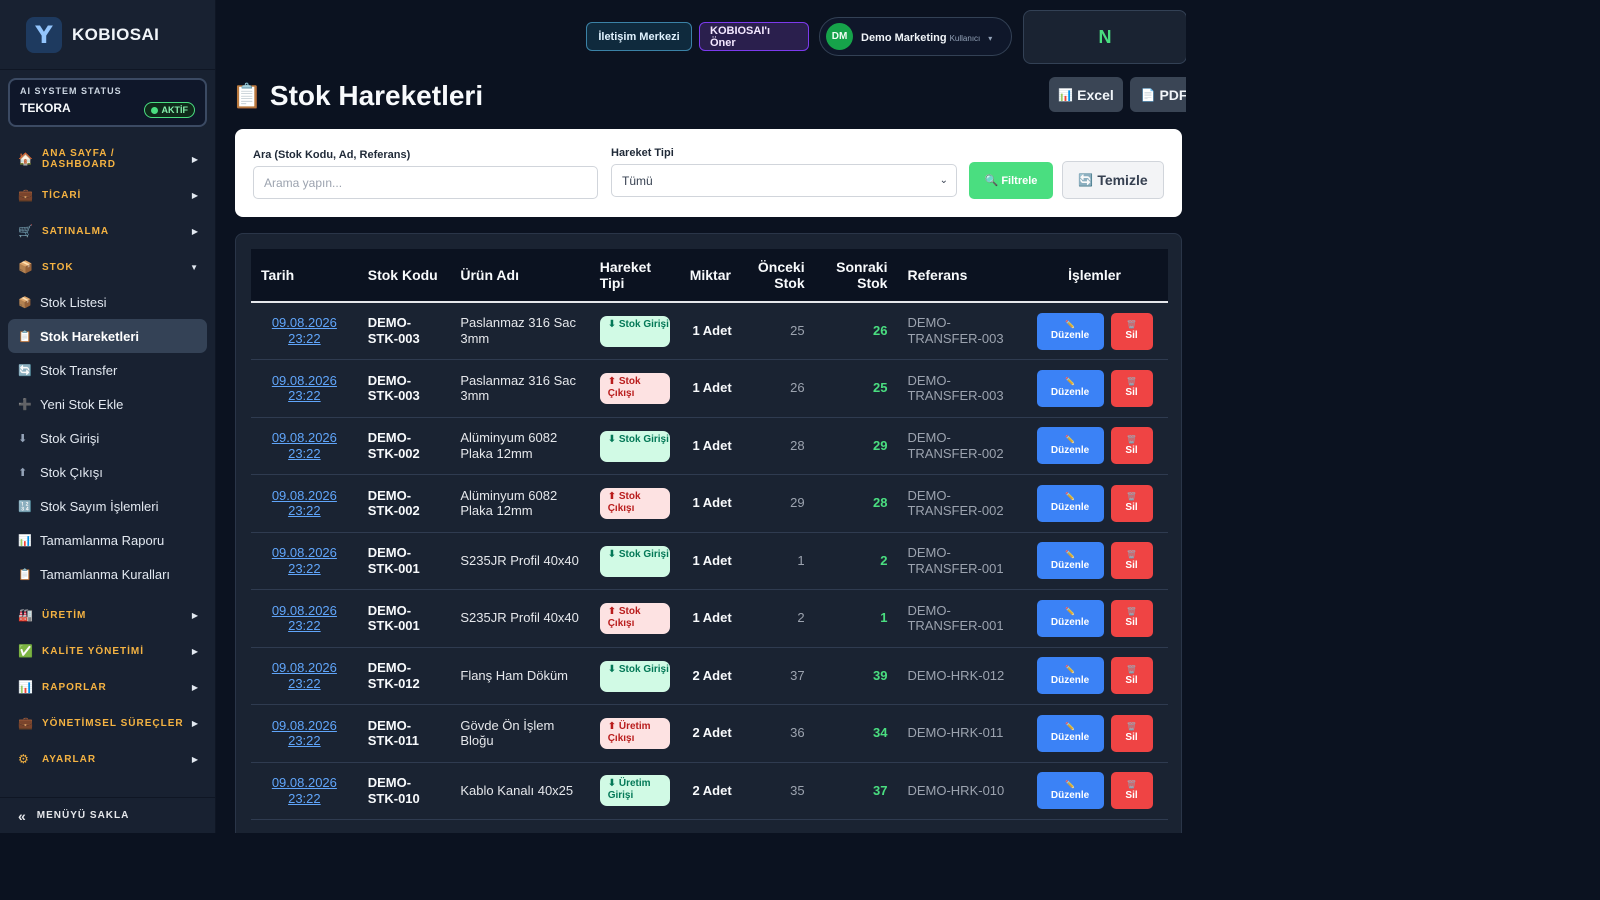  I want to click on edit-label: Düzenle, so click(1070, 508).